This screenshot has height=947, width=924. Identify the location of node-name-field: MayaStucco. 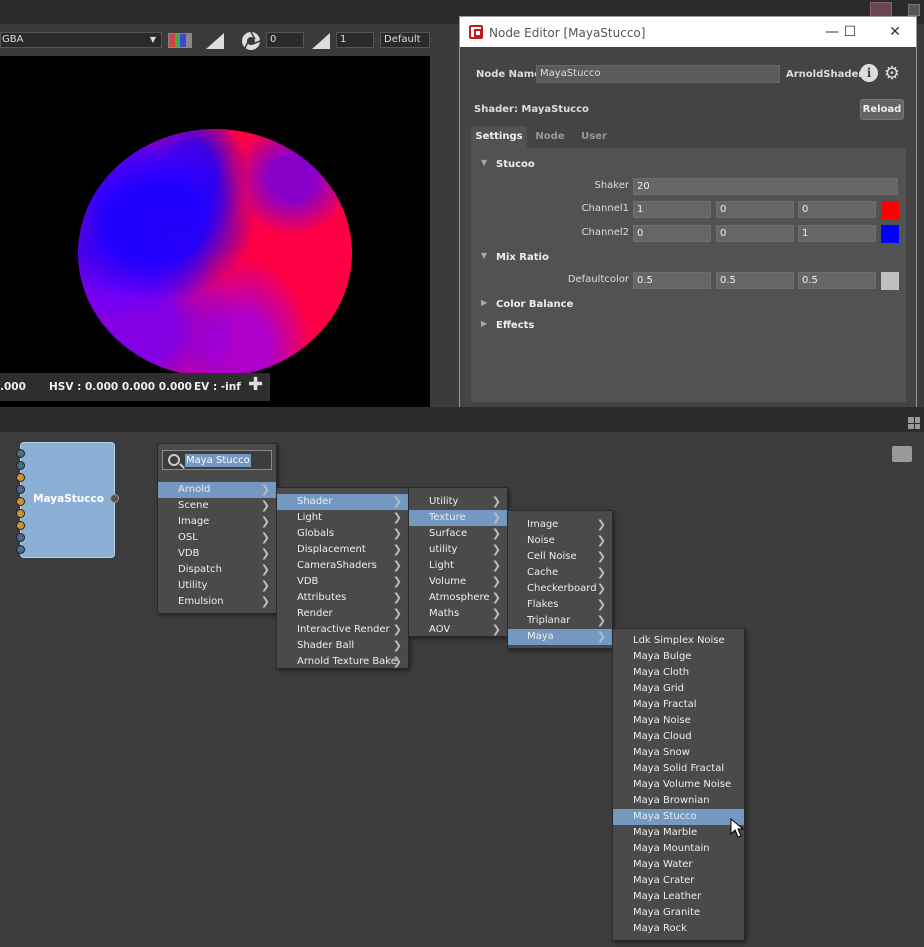
(658, 74).